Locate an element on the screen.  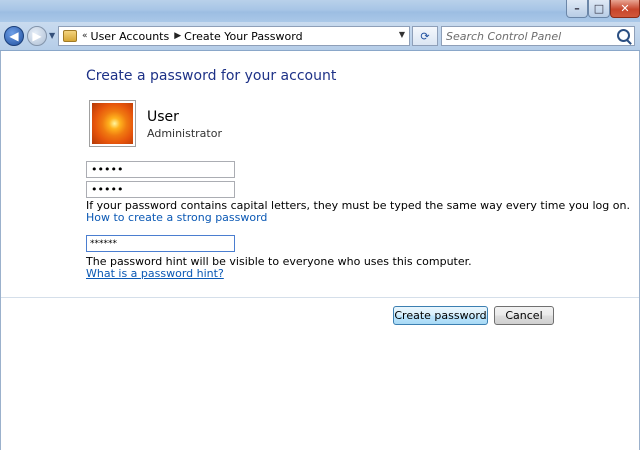
password-hint-link: What is a password hint? is located at coordinates (155, 273).